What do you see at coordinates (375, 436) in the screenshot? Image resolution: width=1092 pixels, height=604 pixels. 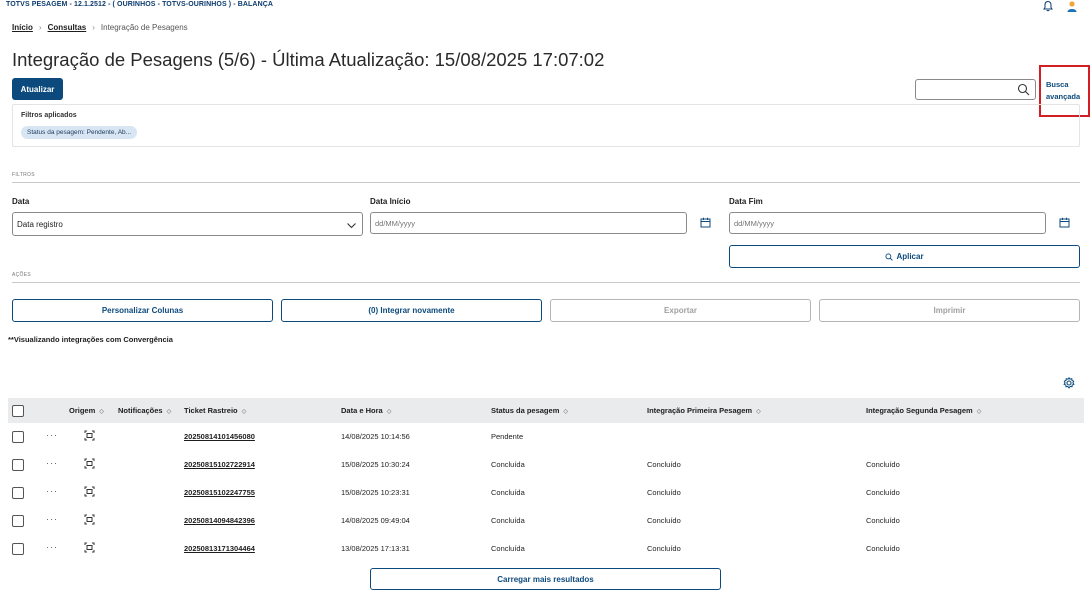 I see `row-datetime: 14/08/2025 10:14:56` at bounding box center [375, 436].